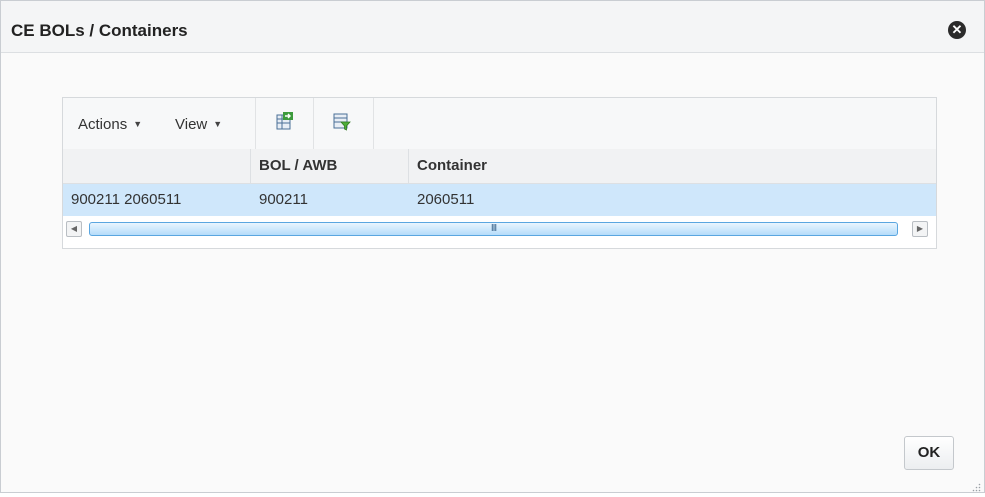  Describe the element at coordinates (492, 27) in the screenshot. I see `dialog-titlebar: CE BOLs / Containers ✕` at that location.